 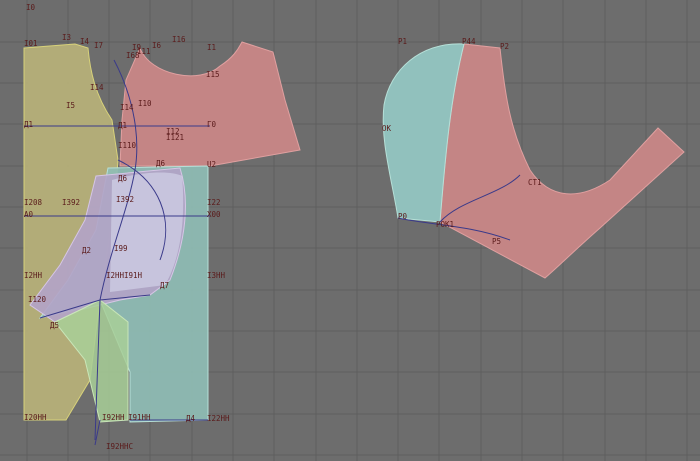 What do you see at coordinates (175, 137) in the screenshot?
I see `label-t121: I121` at bounding box center [175, 137].